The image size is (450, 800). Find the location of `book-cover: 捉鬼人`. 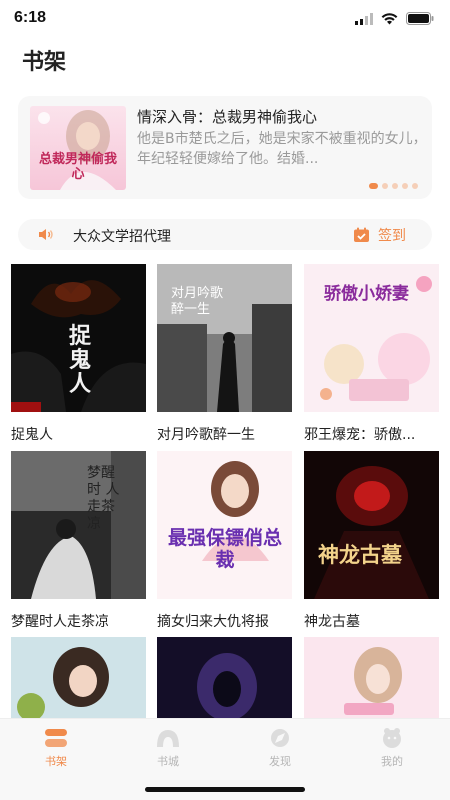

book-cover: 捉鬼人 is located at coordinates (78, 338).